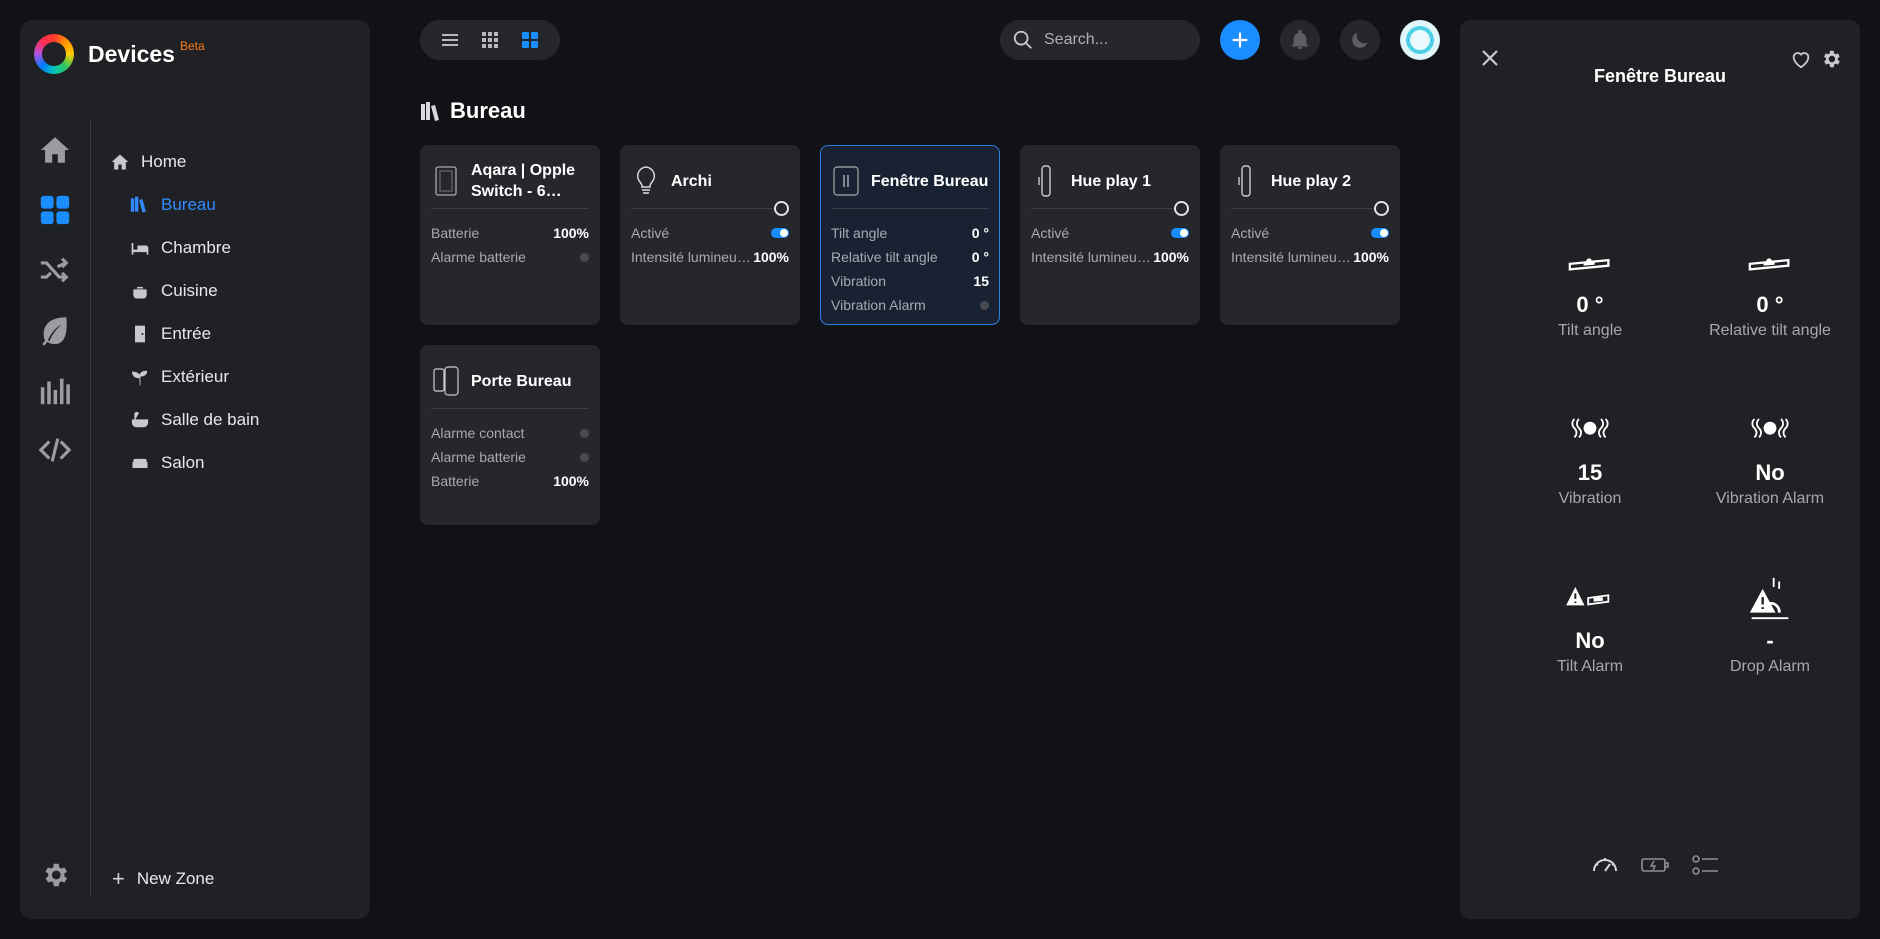  I want to click on capability-label: Vibration Alarm, so click(878, 305).